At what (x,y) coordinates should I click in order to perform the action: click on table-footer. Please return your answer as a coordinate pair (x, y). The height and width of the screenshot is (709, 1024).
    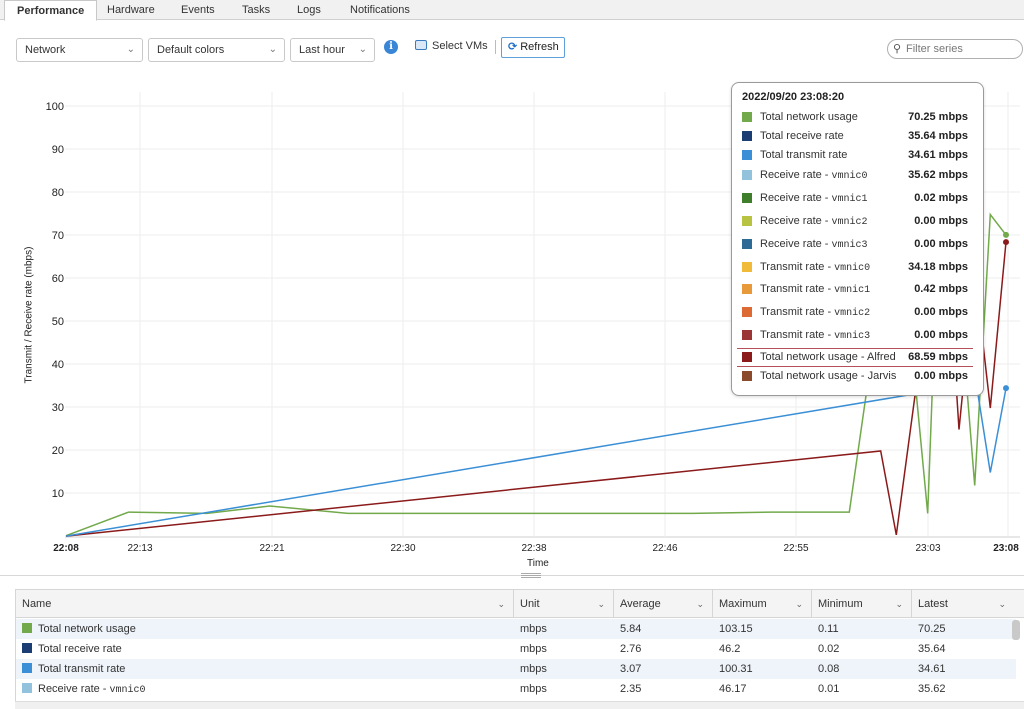
    Looking at the image, I should click on (519, 705).